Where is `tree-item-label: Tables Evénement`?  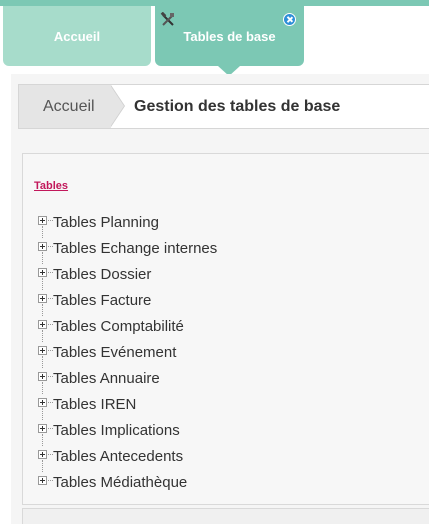
tree-item-label: Tables Evénement is located at coordinates (115, 352).